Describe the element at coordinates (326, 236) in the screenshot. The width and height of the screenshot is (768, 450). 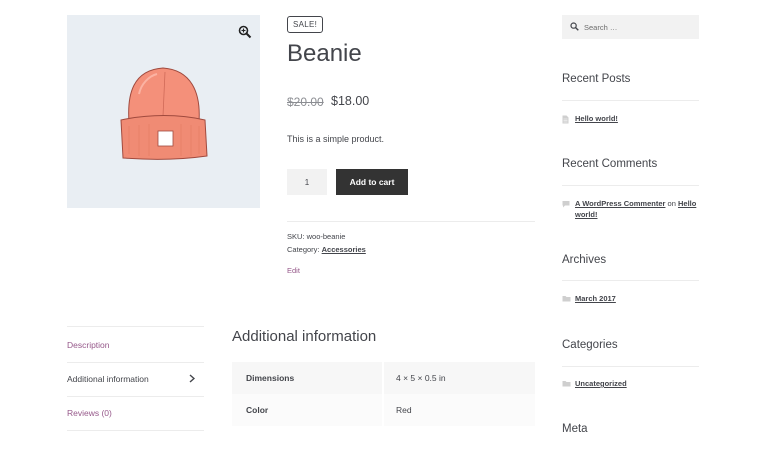
I see `sku-value: woo-beanie` at that location.